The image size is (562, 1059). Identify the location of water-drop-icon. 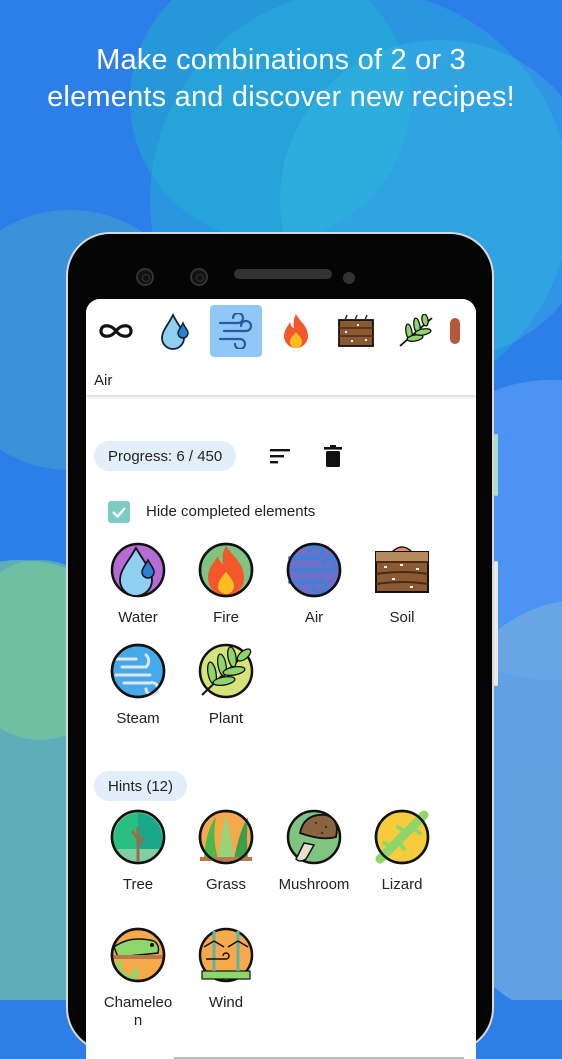
(175, 331).